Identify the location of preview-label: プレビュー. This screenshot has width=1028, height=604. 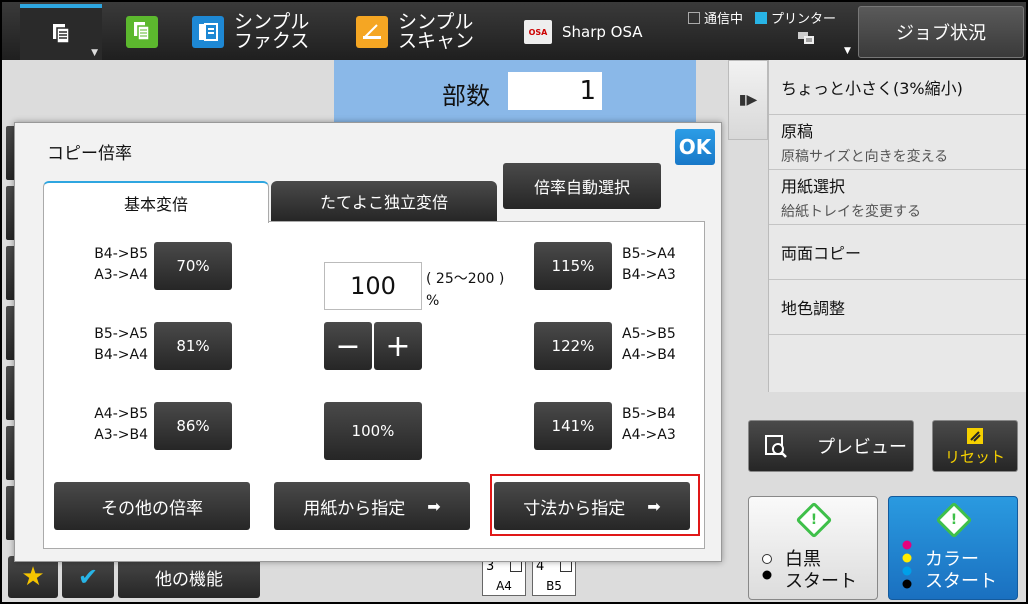
(862, 447).